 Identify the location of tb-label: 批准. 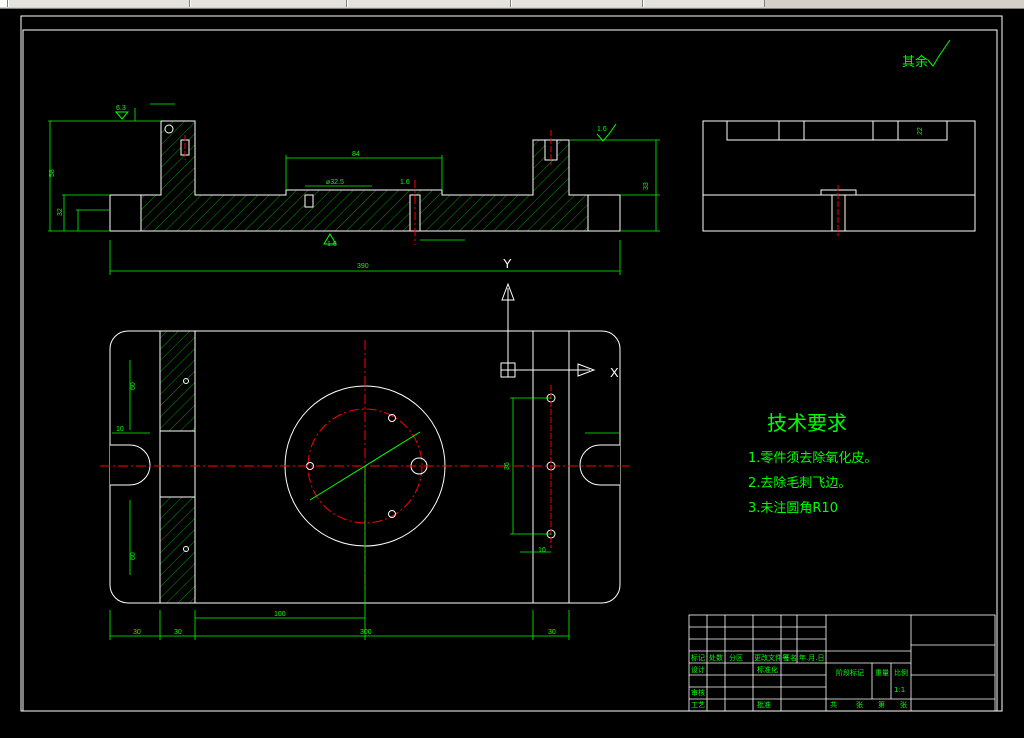
(764, 704).